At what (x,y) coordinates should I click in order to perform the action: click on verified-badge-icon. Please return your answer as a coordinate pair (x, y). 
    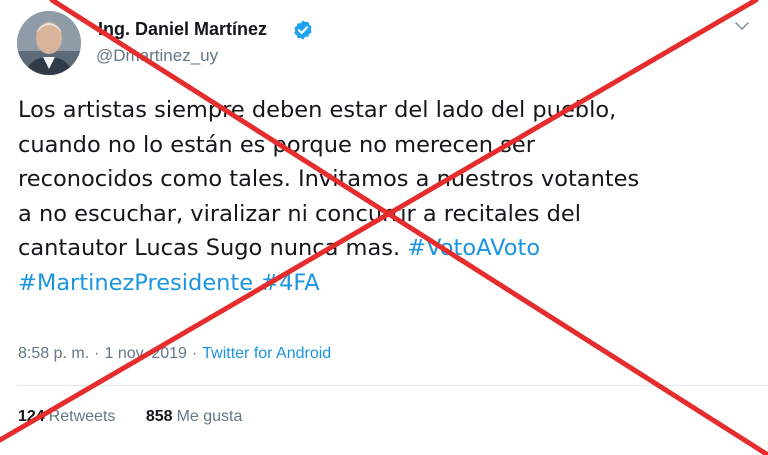
    Looking at the image, I should click on (303, 30).